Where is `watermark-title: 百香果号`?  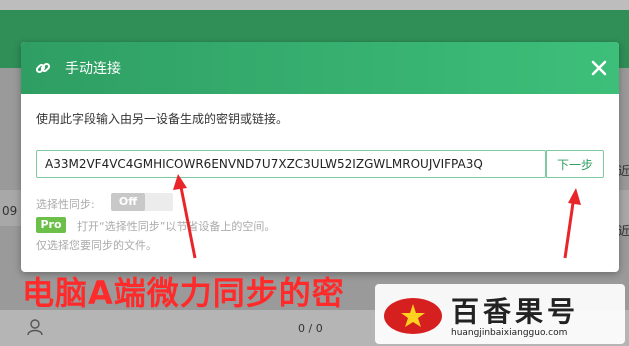
watermark-title: 百香果号 is located at coordinates (515, 311).